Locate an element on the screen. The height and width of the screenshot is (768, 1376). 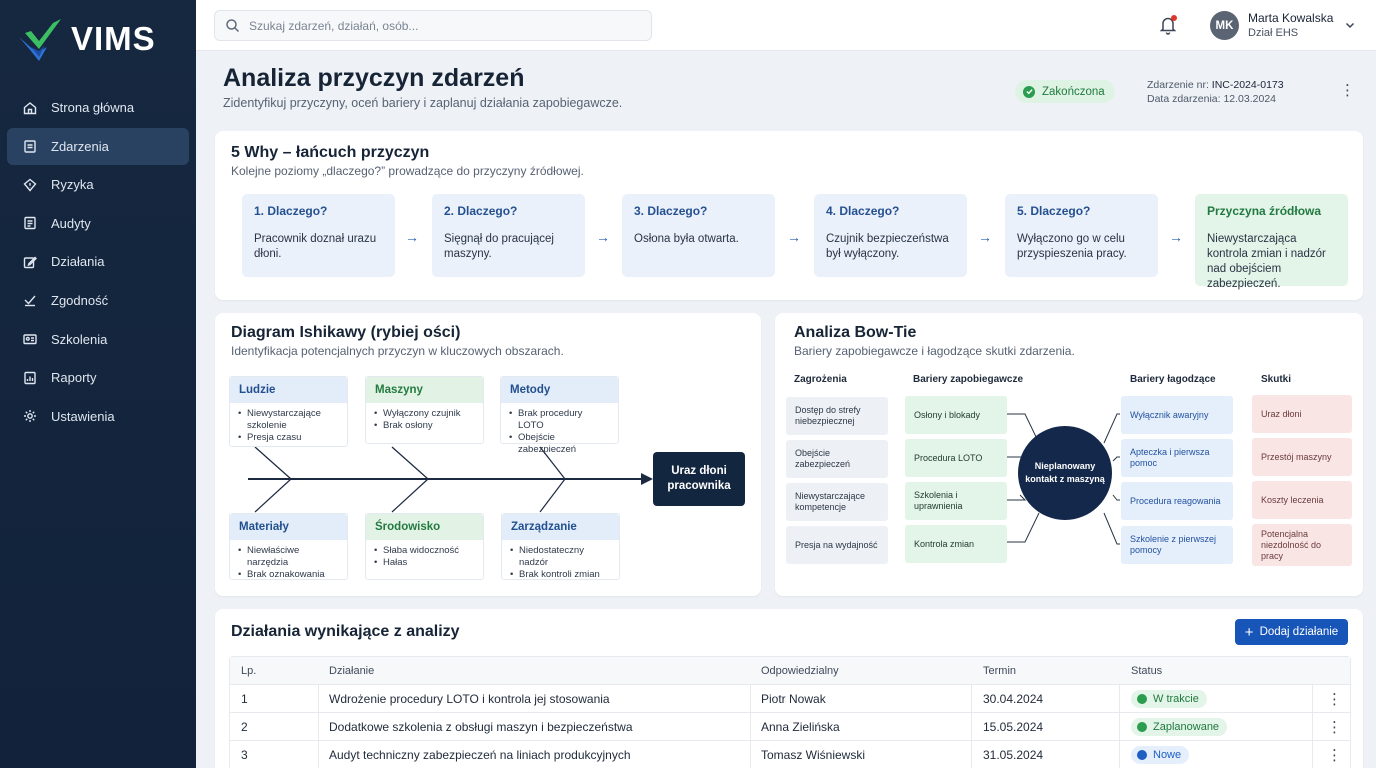
row-owner: Piotr Nowak is located at coordinates (793, 699).